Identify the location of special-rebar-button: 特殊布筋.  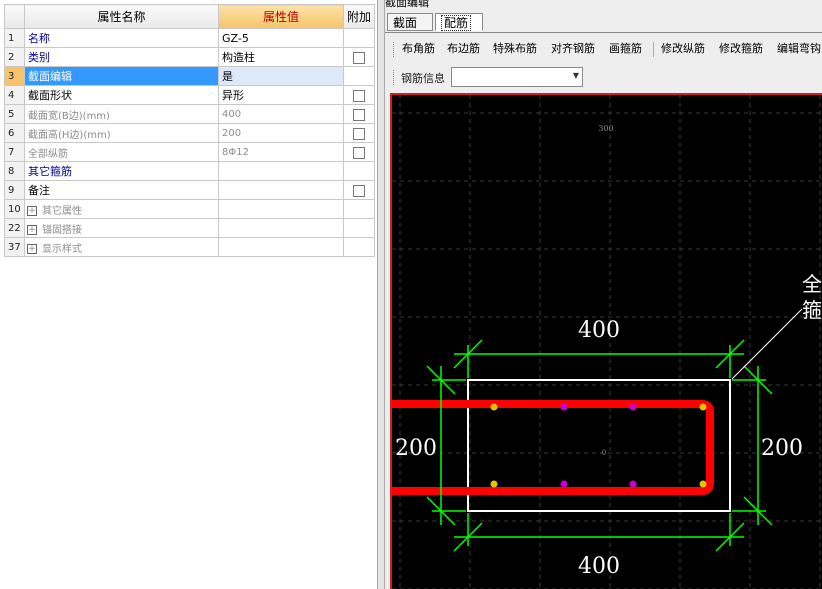
(515, 49).